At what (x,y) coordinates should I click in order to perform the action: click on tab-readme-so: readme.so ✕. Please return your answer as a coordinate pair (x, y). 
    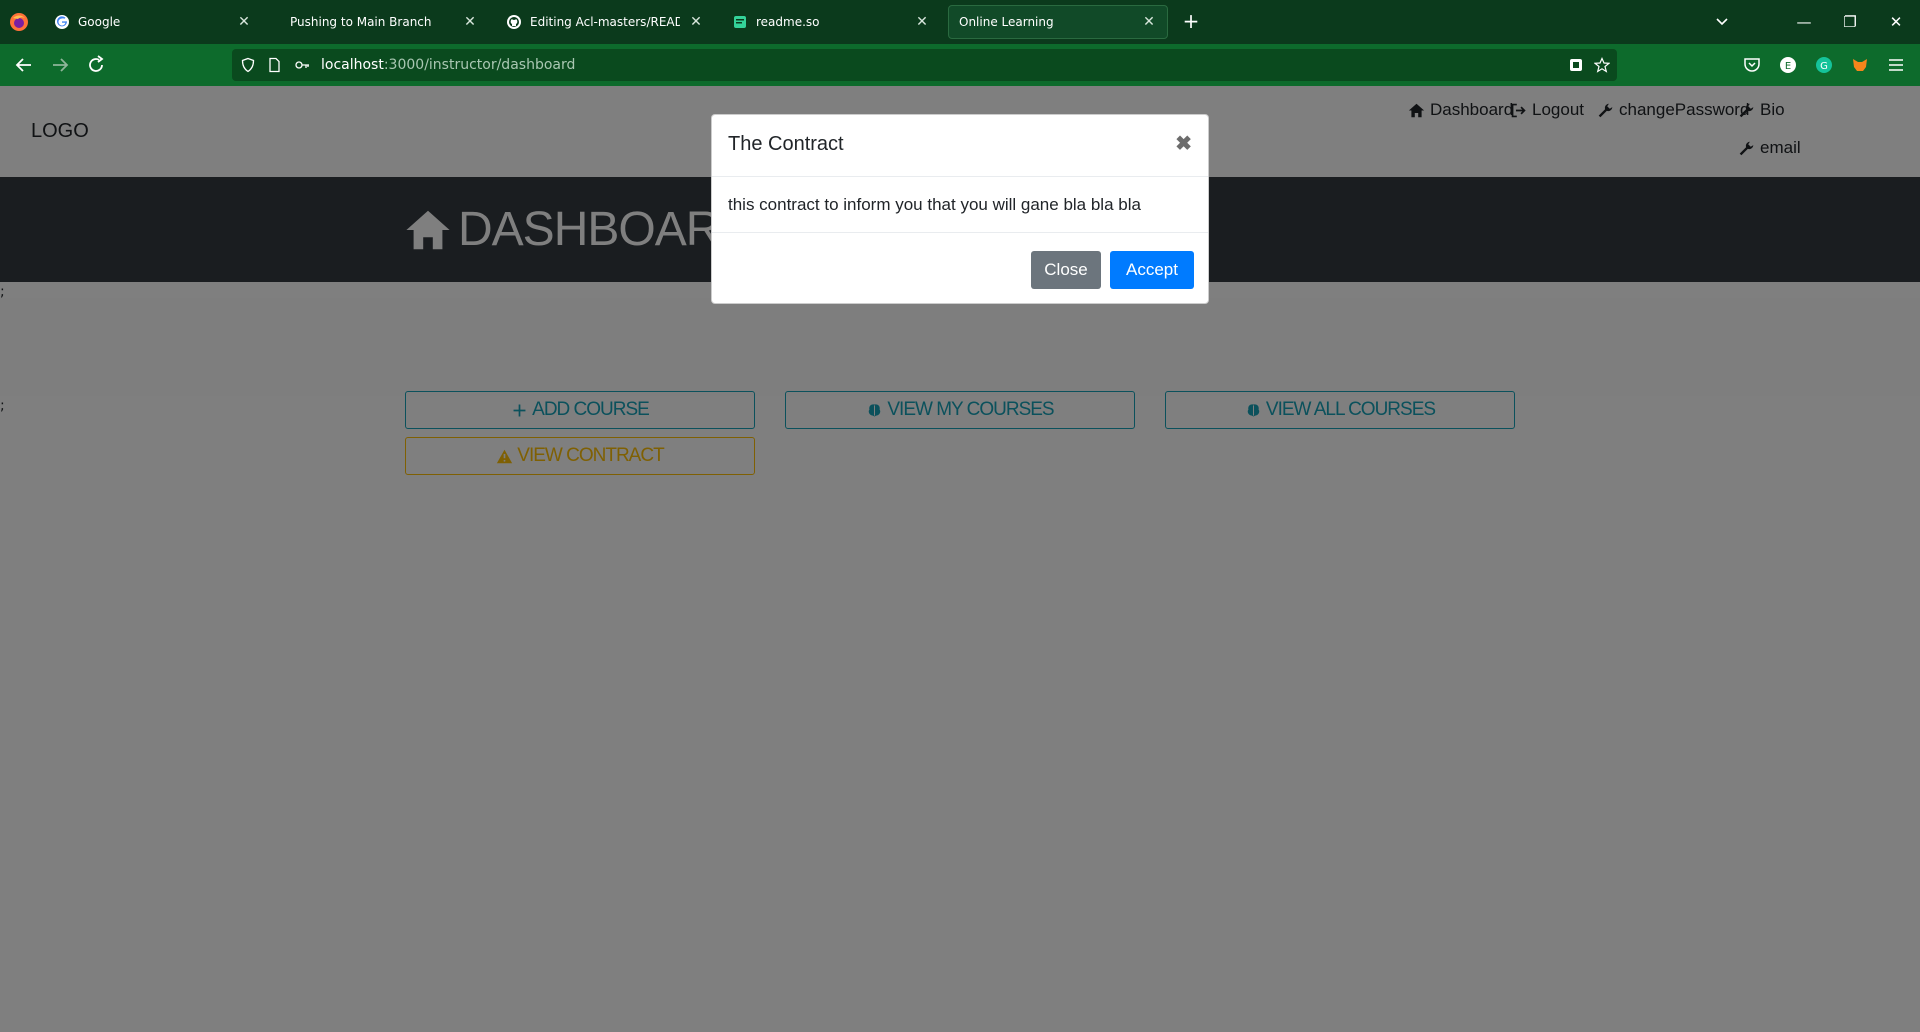
    Looking at the image, I should click on (831, 22).